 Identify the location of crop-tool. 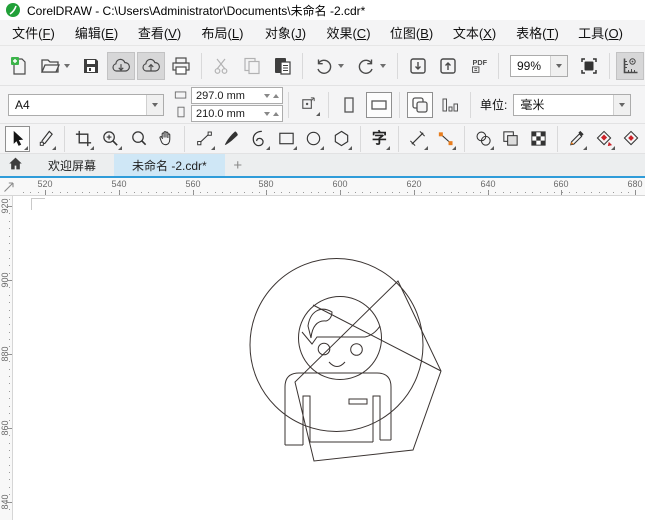
(83, 139).